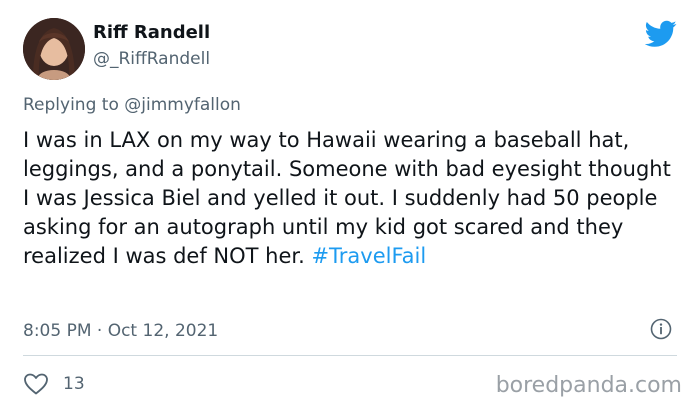 The height and width of the screenshot is (410, 700). I want to click on twitter-bird-icon, so click(660, 34).